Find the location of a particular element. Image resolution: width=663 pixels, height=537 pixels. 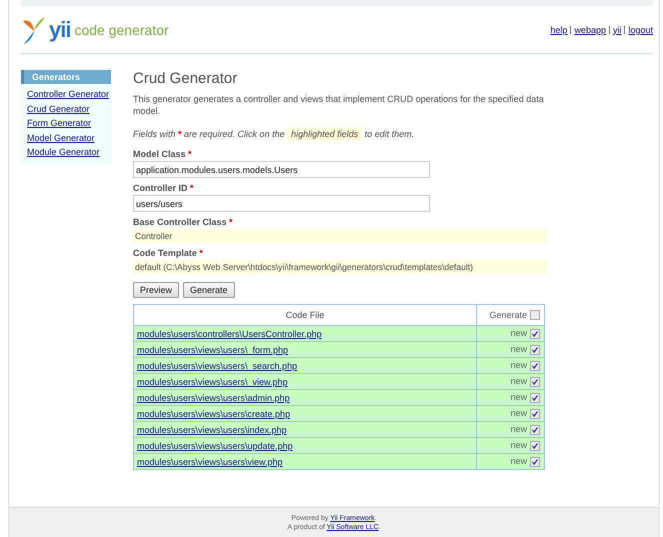

sidebar-link: Form Generator is located at coordinates (66, 123).